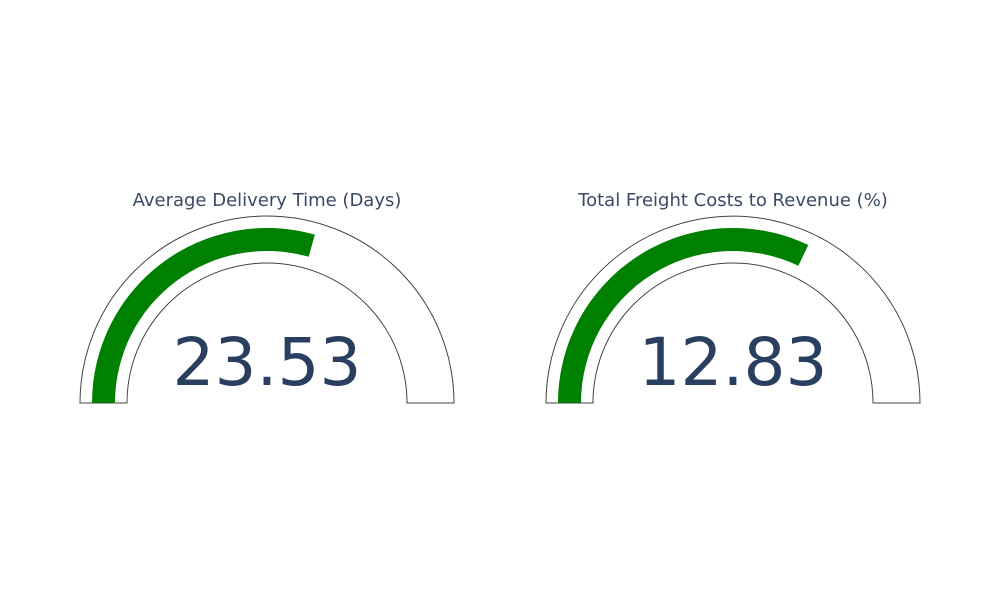 This screenshot has width=1000, height=600. What do you see at coordinates (732, 200) in the screenshot?
I see `gauge-title: Total Freight Costs to Revenue (%)` at bounding box center [732, 200].